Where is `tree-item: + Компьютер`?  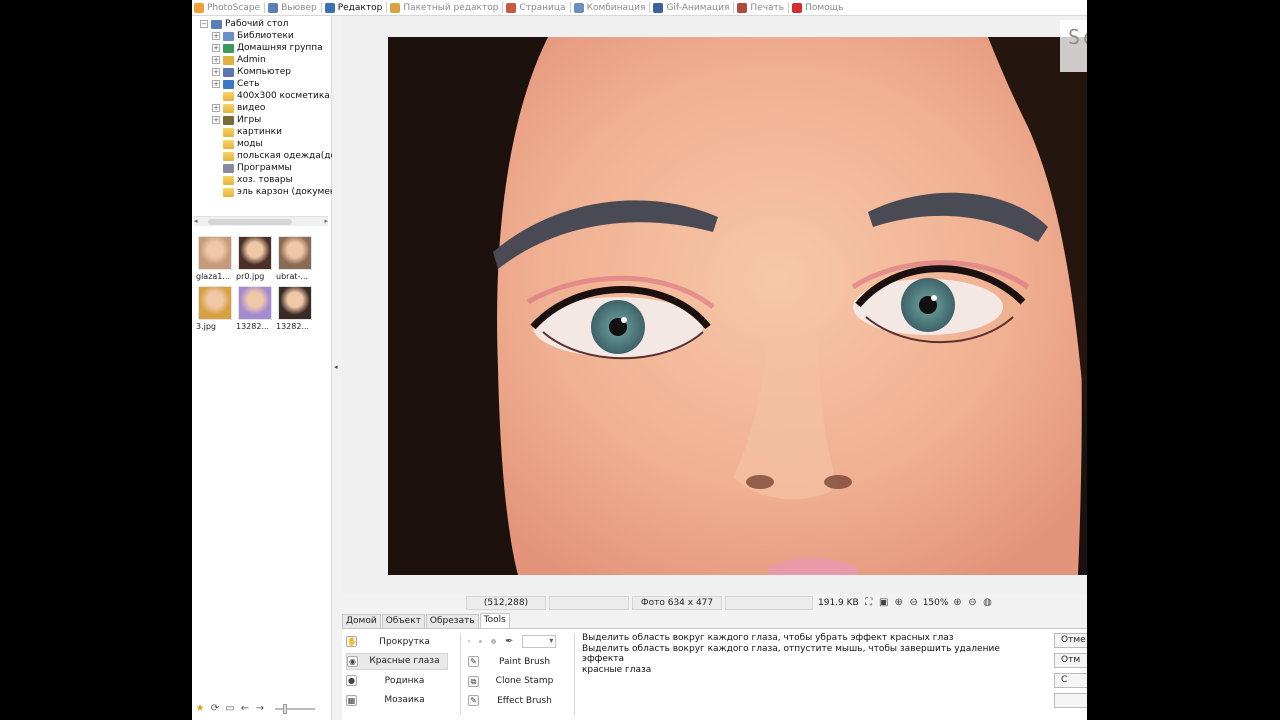
tree-item: + Компьютер is located at coordinates (251, 72).